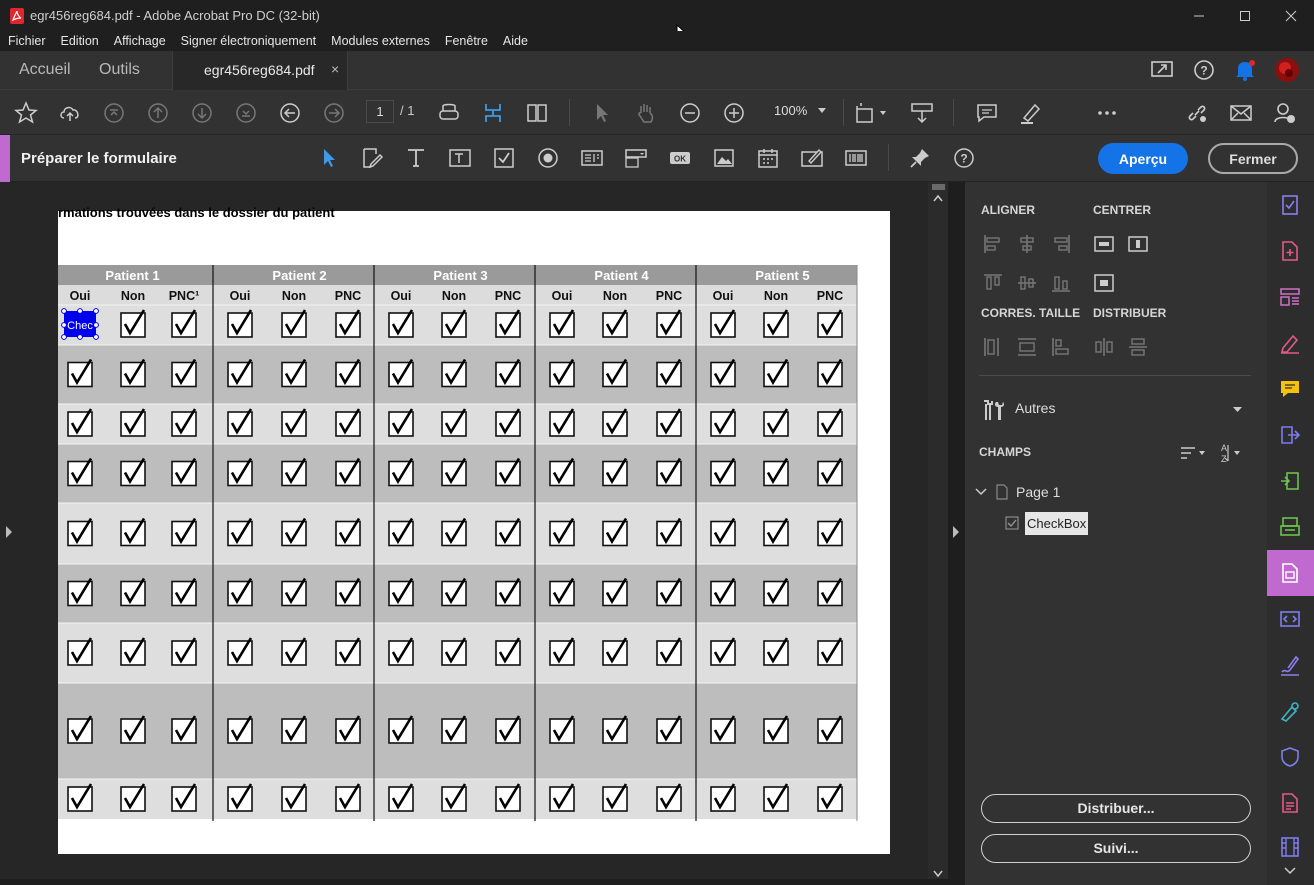 The width and height of the screenshot is (1314, 885). I want to click on tab-close-icon: ×, so click(335, 69).